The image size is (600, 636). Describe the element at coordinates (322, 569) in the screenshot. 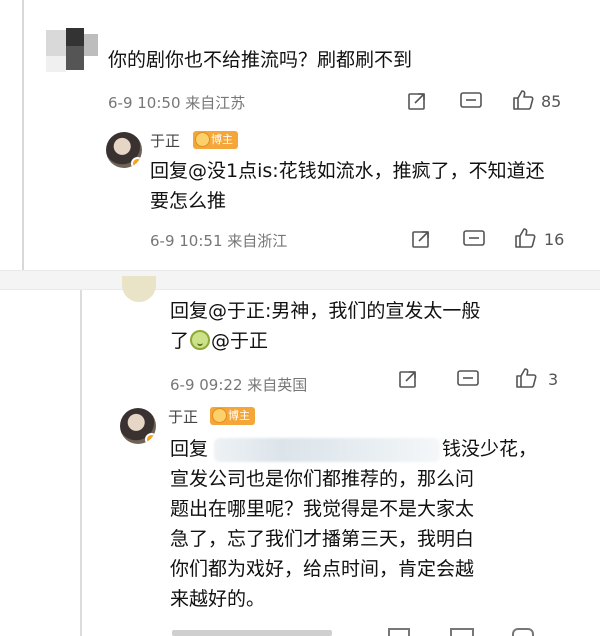

I see `reply-text-line: 你们都为戏好，给点时间，肯定会越` at that location.